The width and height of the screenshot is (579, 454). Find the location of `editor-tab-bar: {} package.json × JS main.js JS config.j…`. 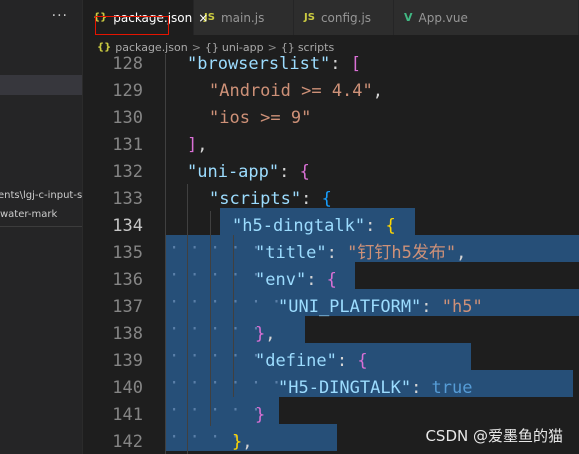

editor-tab-bar: {} package.json × JS main.js JS config.j… is located at coordinates (331, 17).